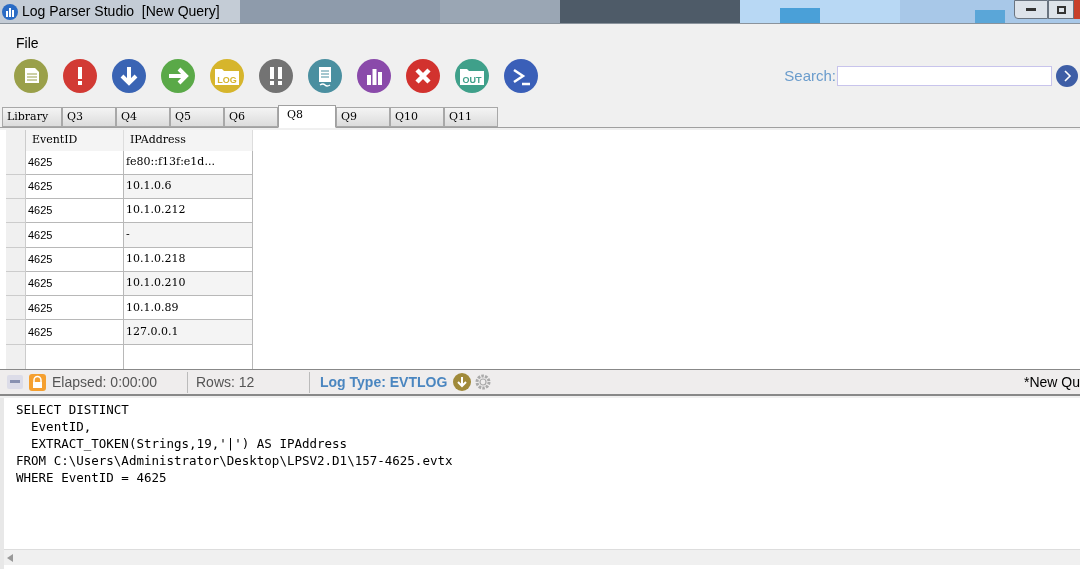 The width and height of the screenshot is (1080, 569). I want to click on document-icon, so click(31, 76).